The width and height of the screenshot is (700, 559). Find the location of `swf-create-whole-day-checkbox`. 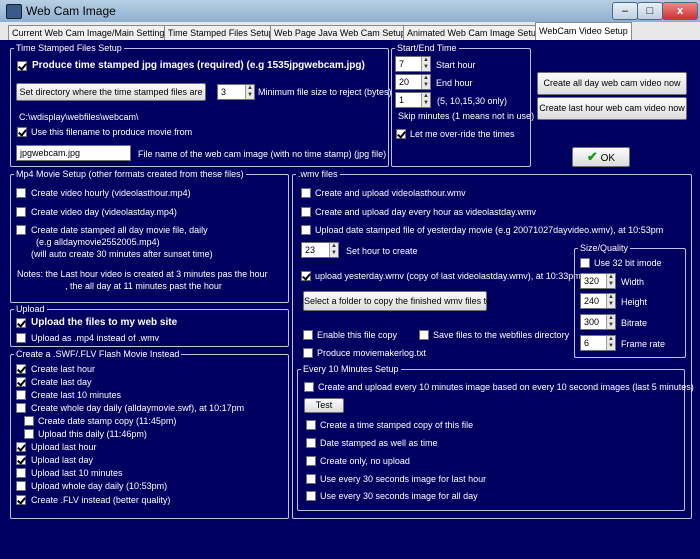

swf-create-whole-day-checkbox is located at coordinates (21, 408).